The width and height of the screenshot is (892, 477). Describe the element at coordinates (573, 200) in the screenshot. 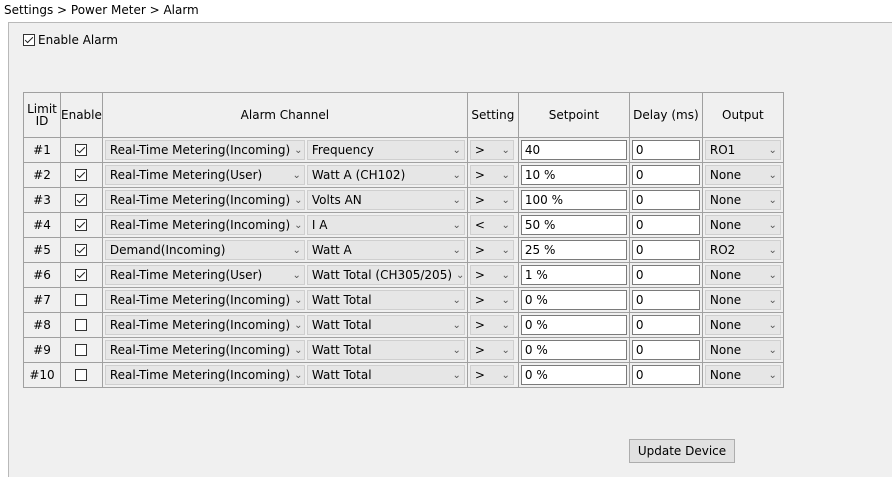

I see `setpoint-input: 100 %` at that location.